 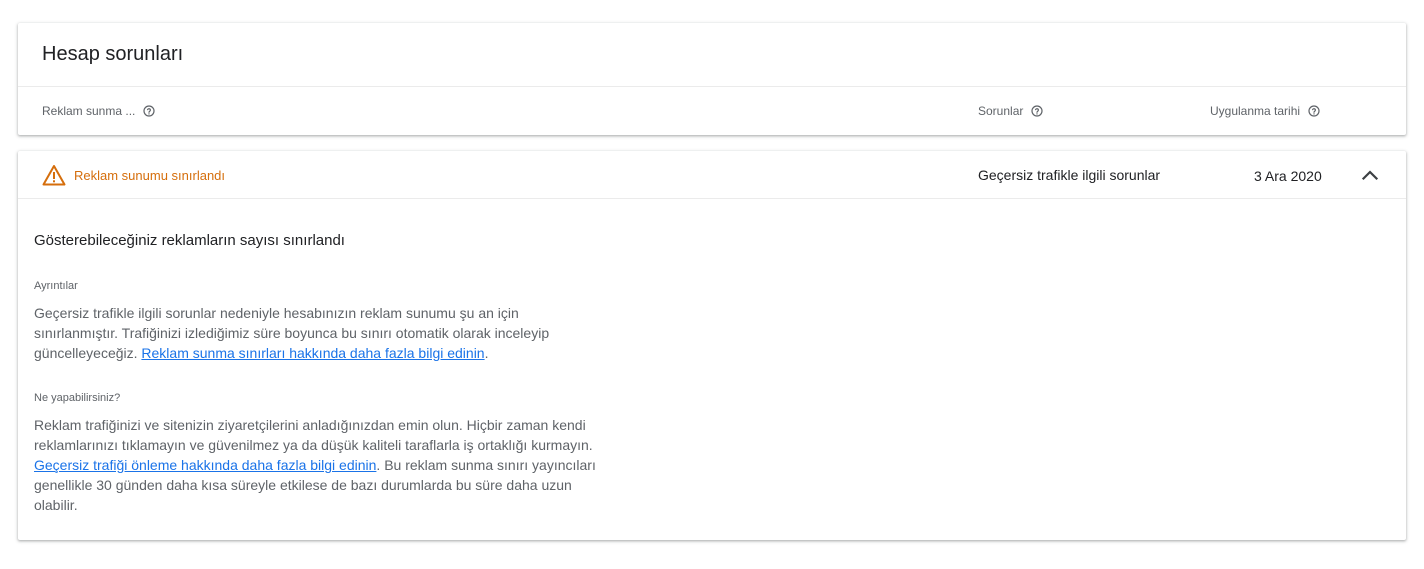 I want to click on column-header-applied-date: Uygulanma tarihi, so click(x=1265, y=111).